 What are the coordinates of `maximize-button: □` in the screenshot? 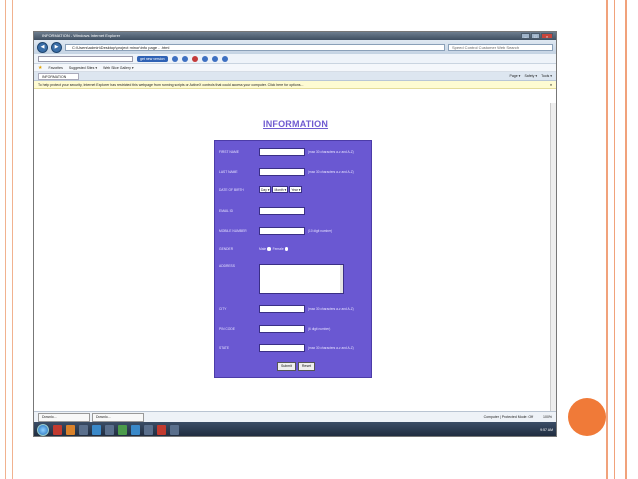 It's located at (535, 36).